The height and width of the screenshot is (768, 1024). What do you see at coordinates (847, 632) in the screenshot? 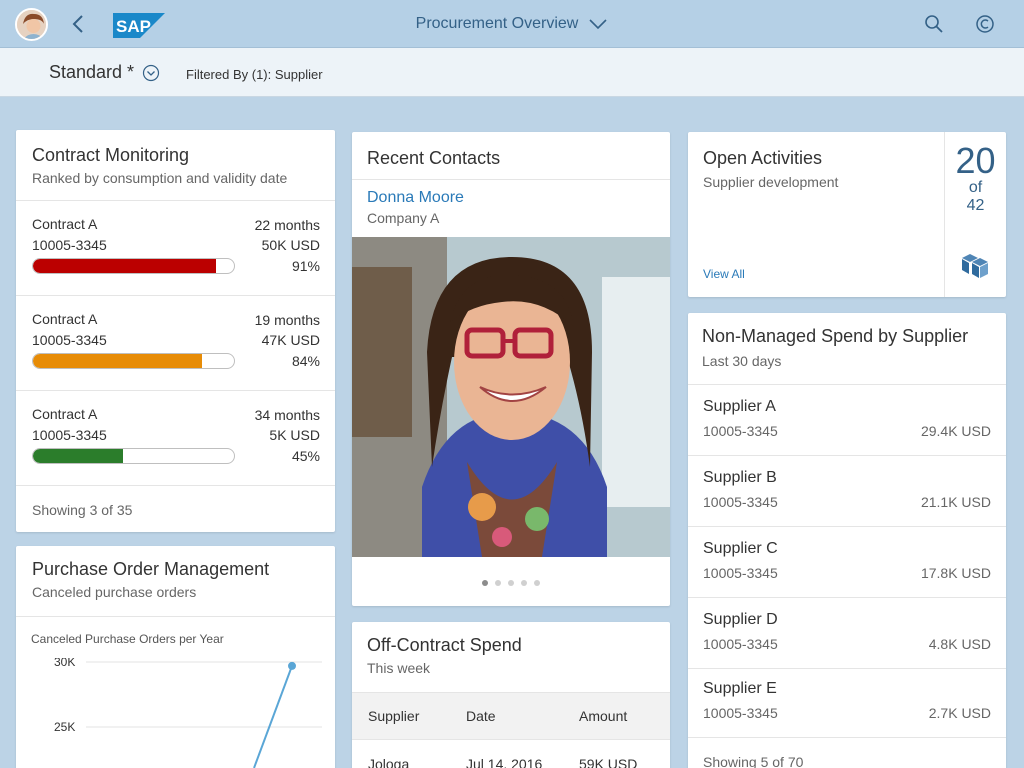
I see `supplier-item: Supplier D 10005-3345 4.8K USD` at bounding box center [847, 632].